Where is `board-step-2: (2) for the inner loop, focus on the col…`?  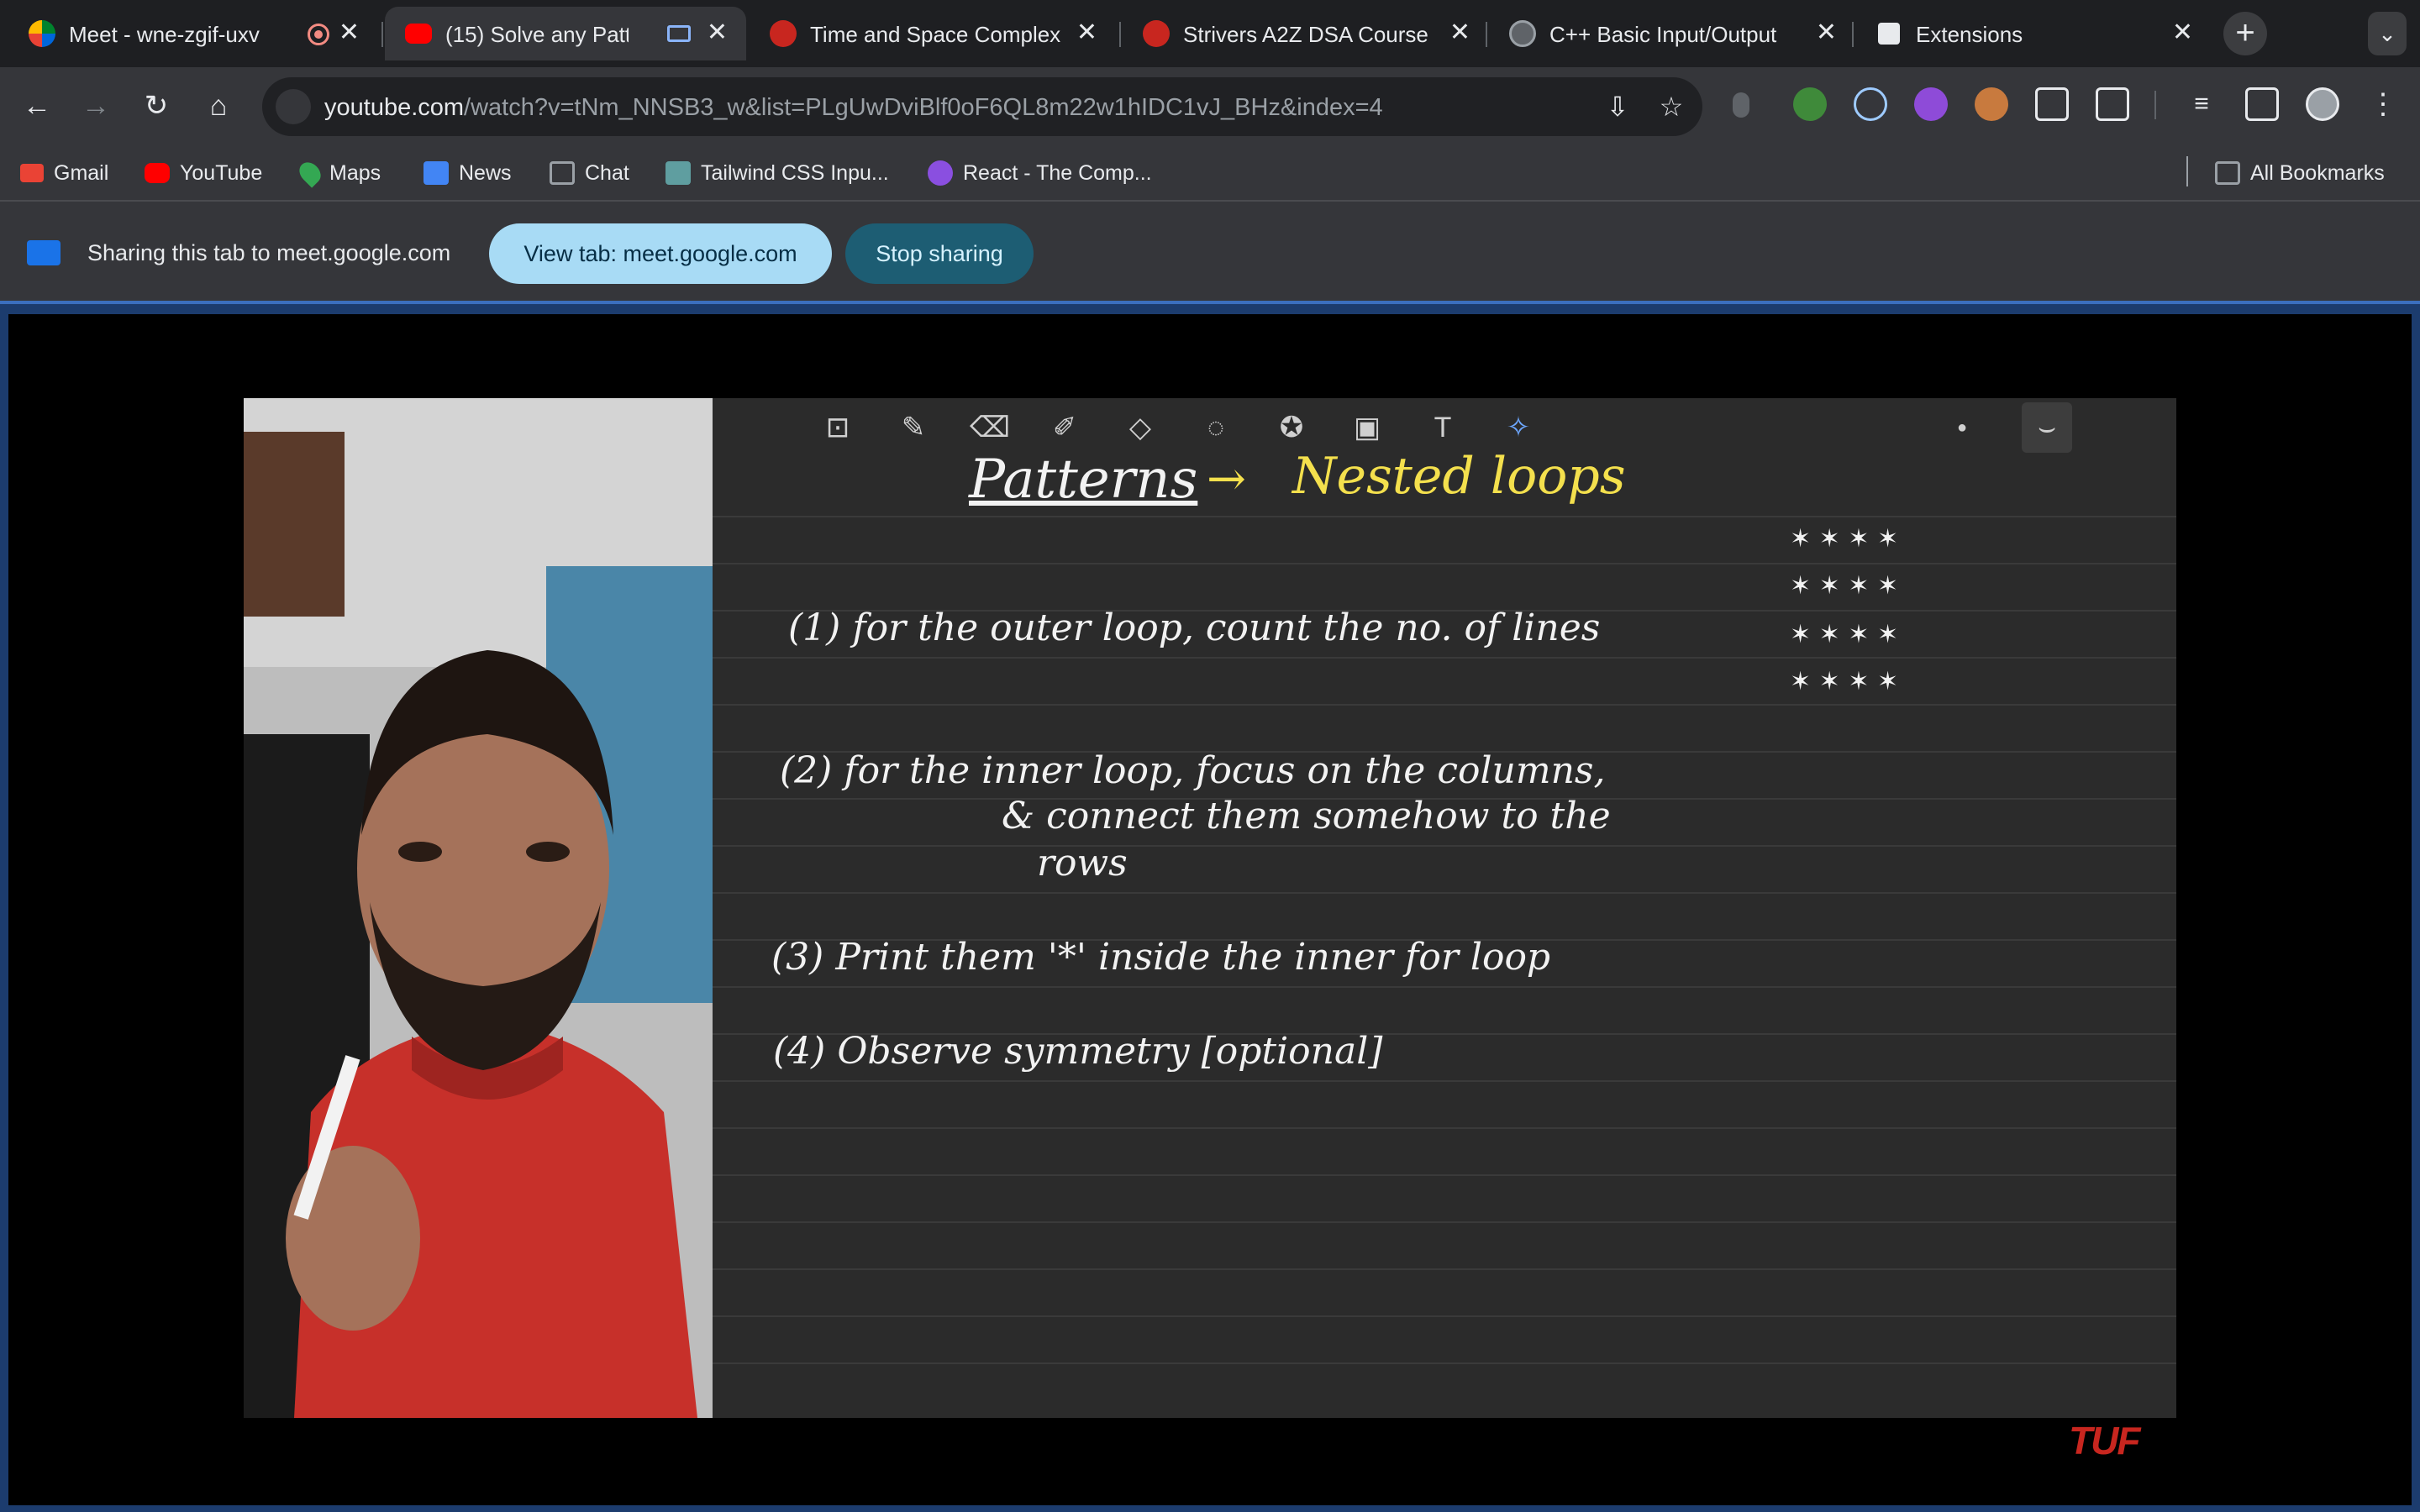 board-step-2: (2) for the inner loop, focus on the col… is located at coordinates (1193, 770).